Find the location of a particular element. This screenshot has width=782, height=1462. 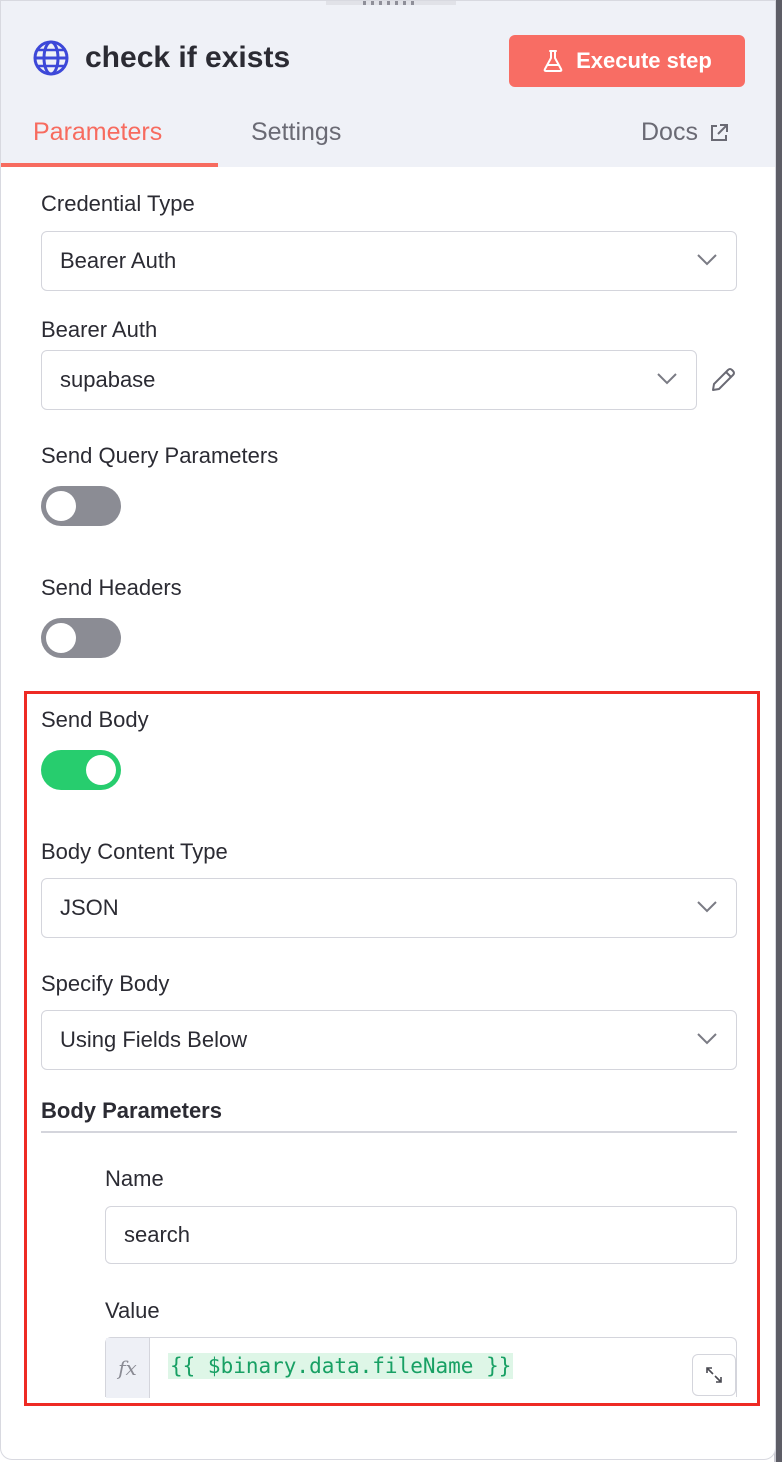

external-link-icon is located at coordinates (719, 132).